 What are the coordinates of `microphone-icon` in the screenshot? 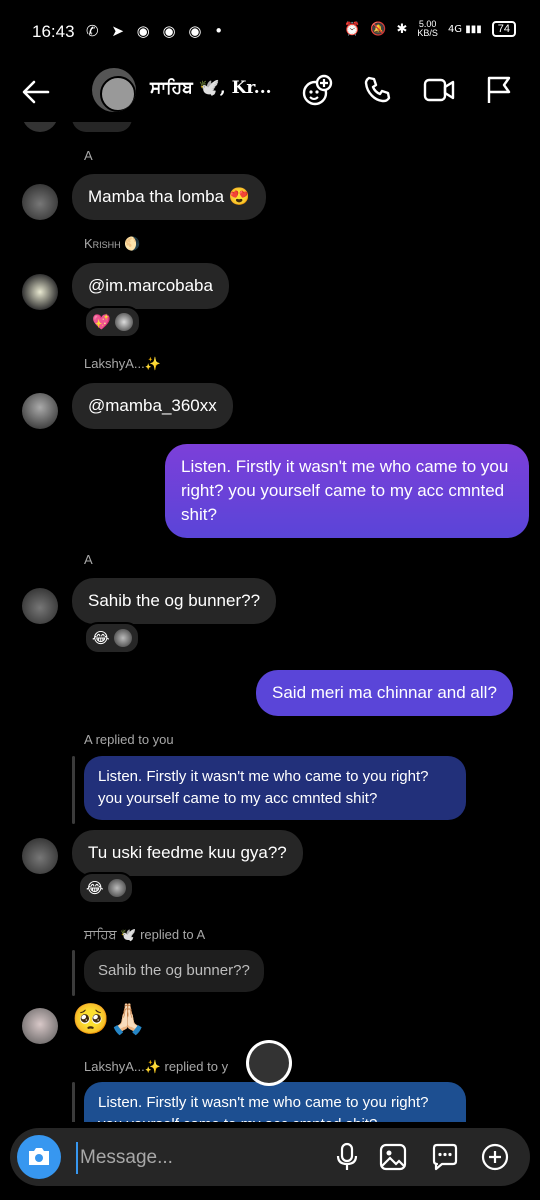 It's located at (347, 1157).